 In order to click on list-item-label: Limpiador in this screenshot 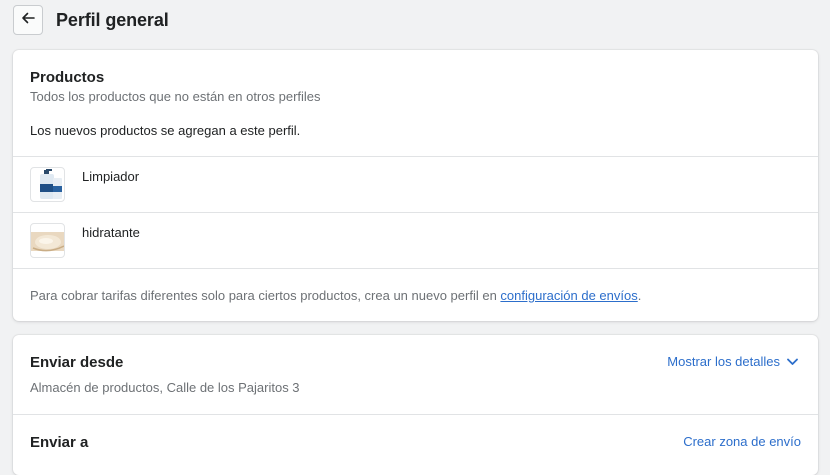, I will do `click(111, 176)`.